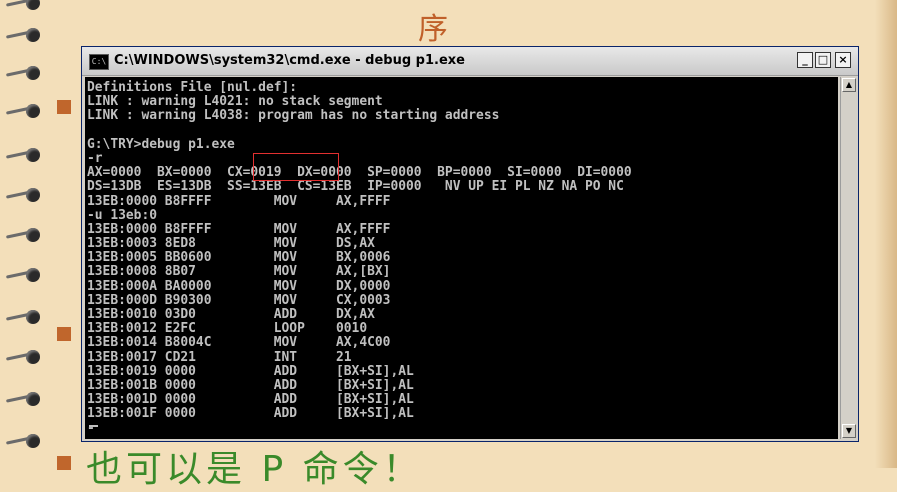 This screenshot has height=492, width=897. What do you see at coordinates (99, 62) in the screenshot?
I see `cmd-icon: C:\` at bounding box center [99, 62].